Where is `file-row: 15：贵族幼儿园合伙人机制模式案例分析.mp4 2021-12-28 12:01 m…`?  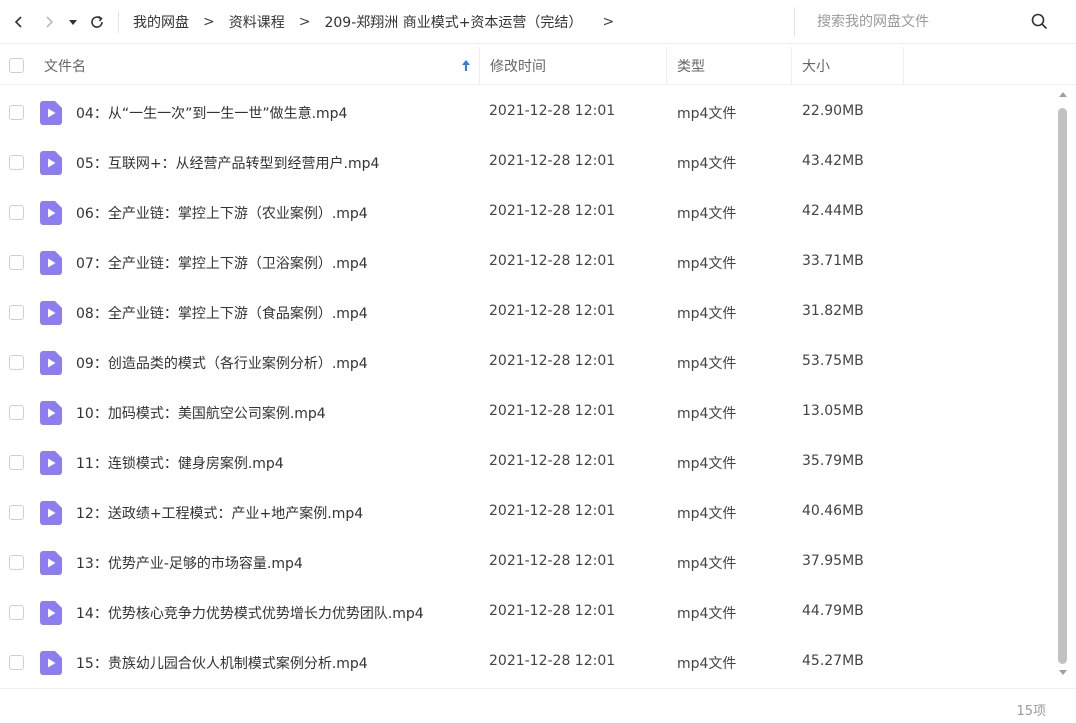
file-row: 15：贵族幼儿园合伙人机制模式案例分析.mp4 2021-12-28 12:01 m… is located at coordinates (528, 663).